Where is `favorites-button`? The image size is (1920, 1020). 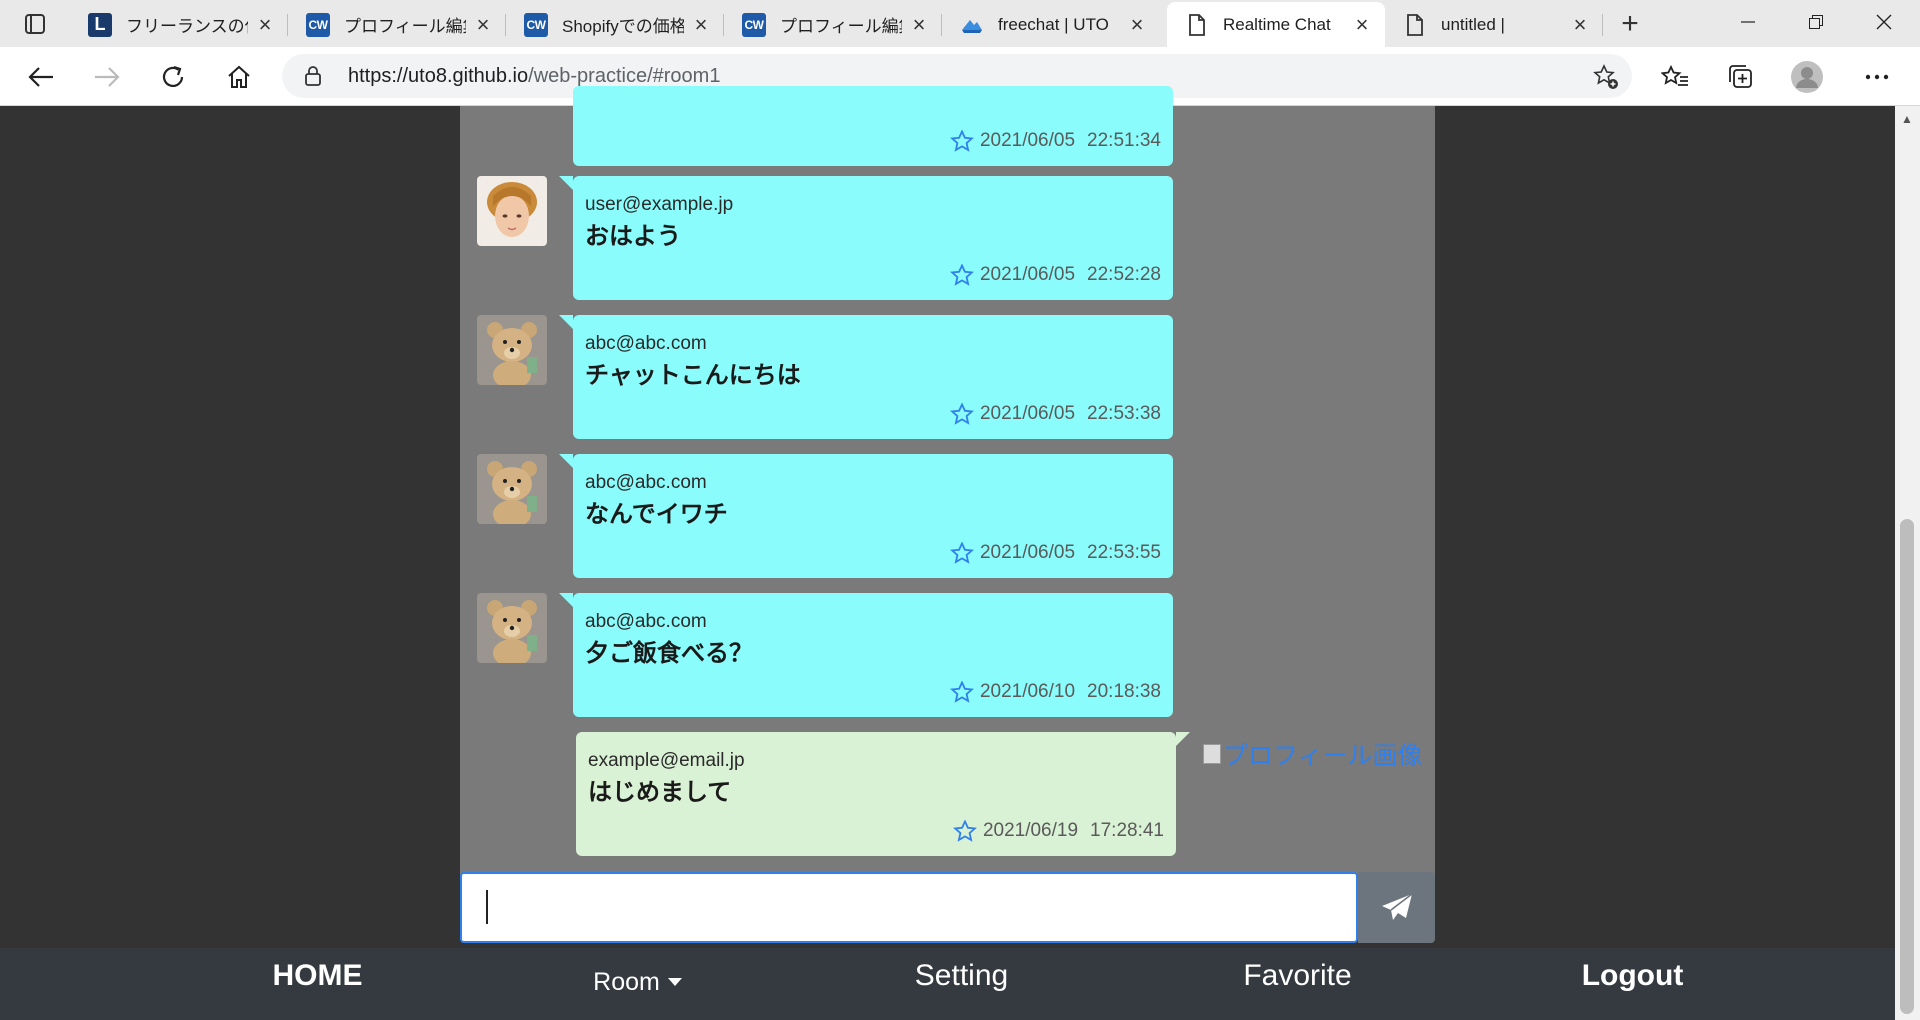
favorites-button is located at coordinates (1675, 77).